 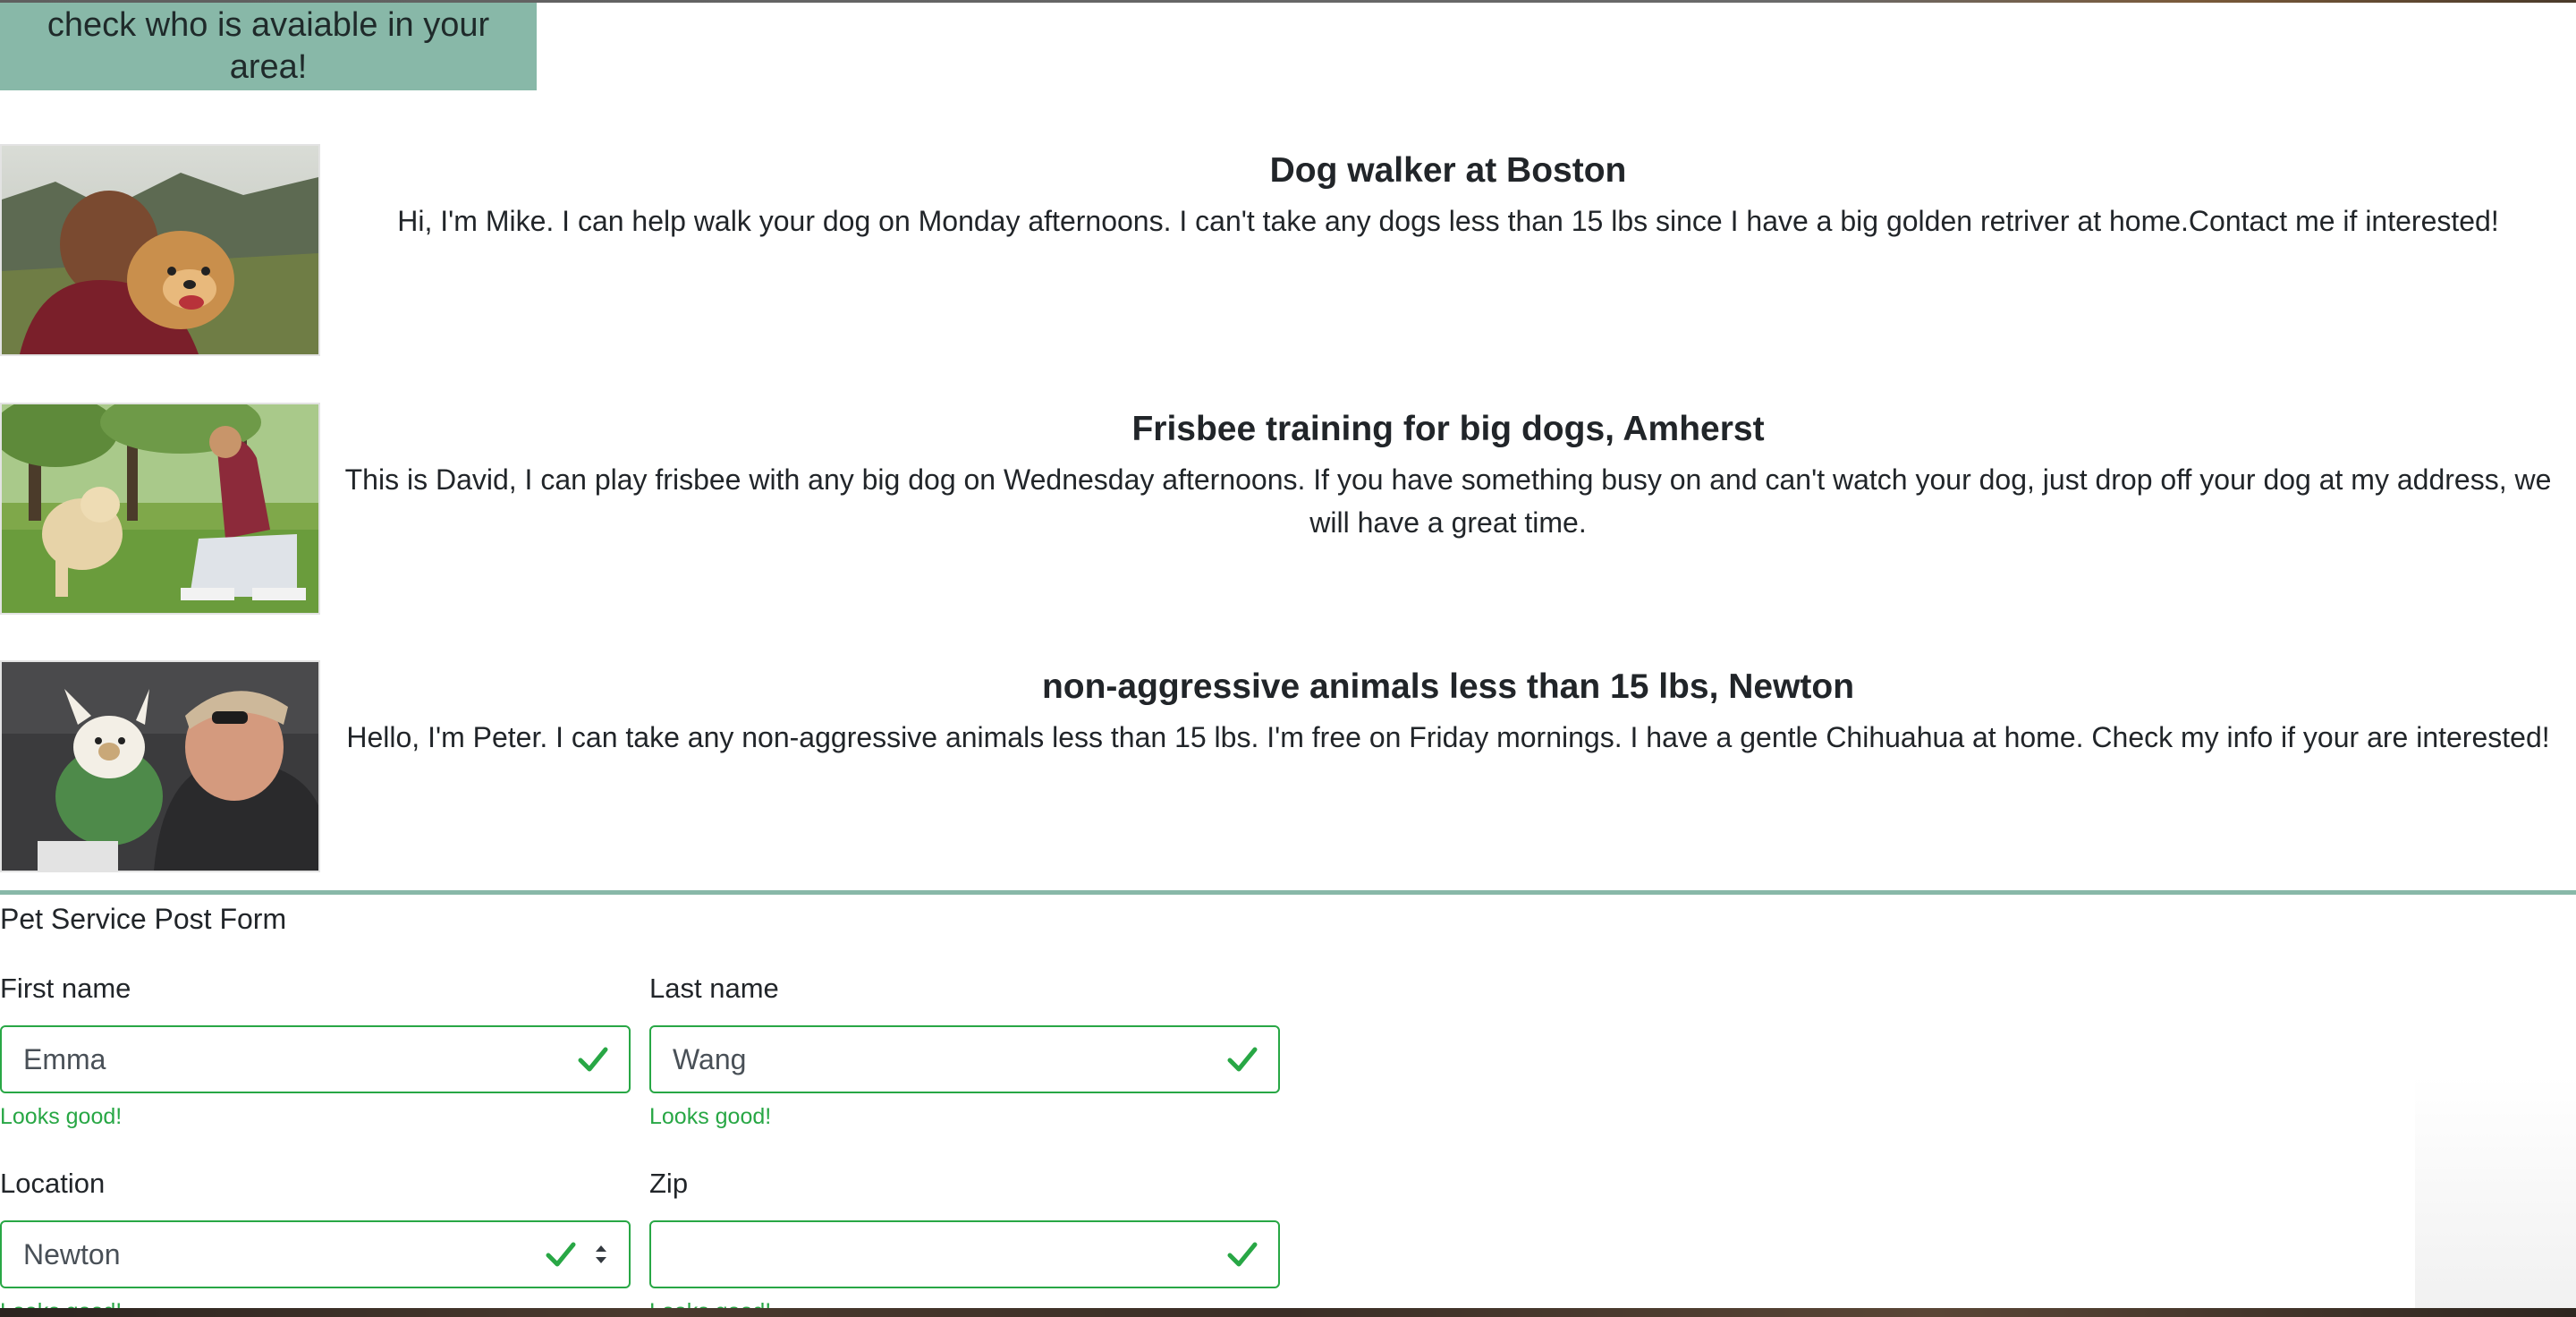 I want to click on service-photo-peter, so click(x=160, y=766).